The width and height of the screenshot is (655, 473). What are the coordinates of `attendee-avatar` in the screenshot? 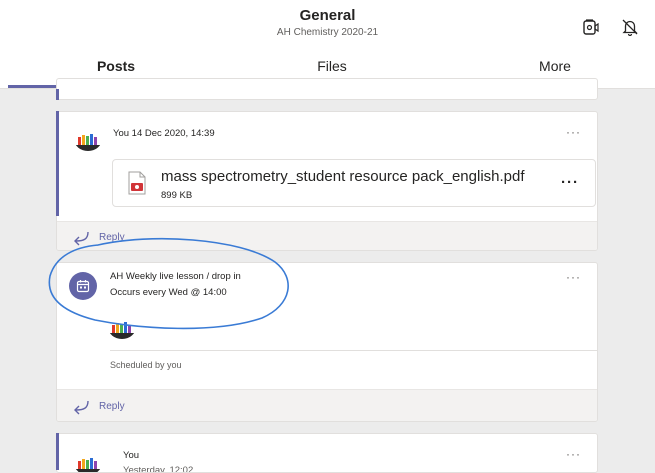 It's located at (122, 327).